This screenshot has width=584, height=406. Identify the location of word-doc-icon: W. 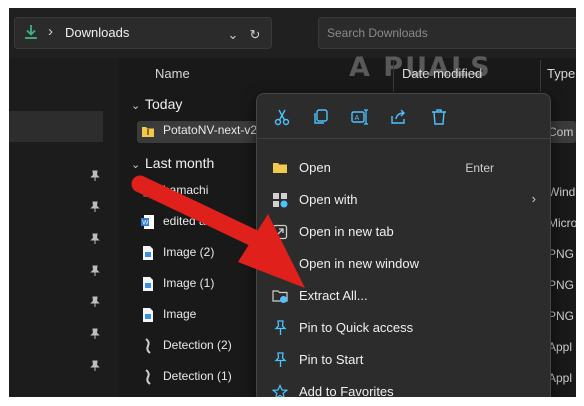
(147, 222).